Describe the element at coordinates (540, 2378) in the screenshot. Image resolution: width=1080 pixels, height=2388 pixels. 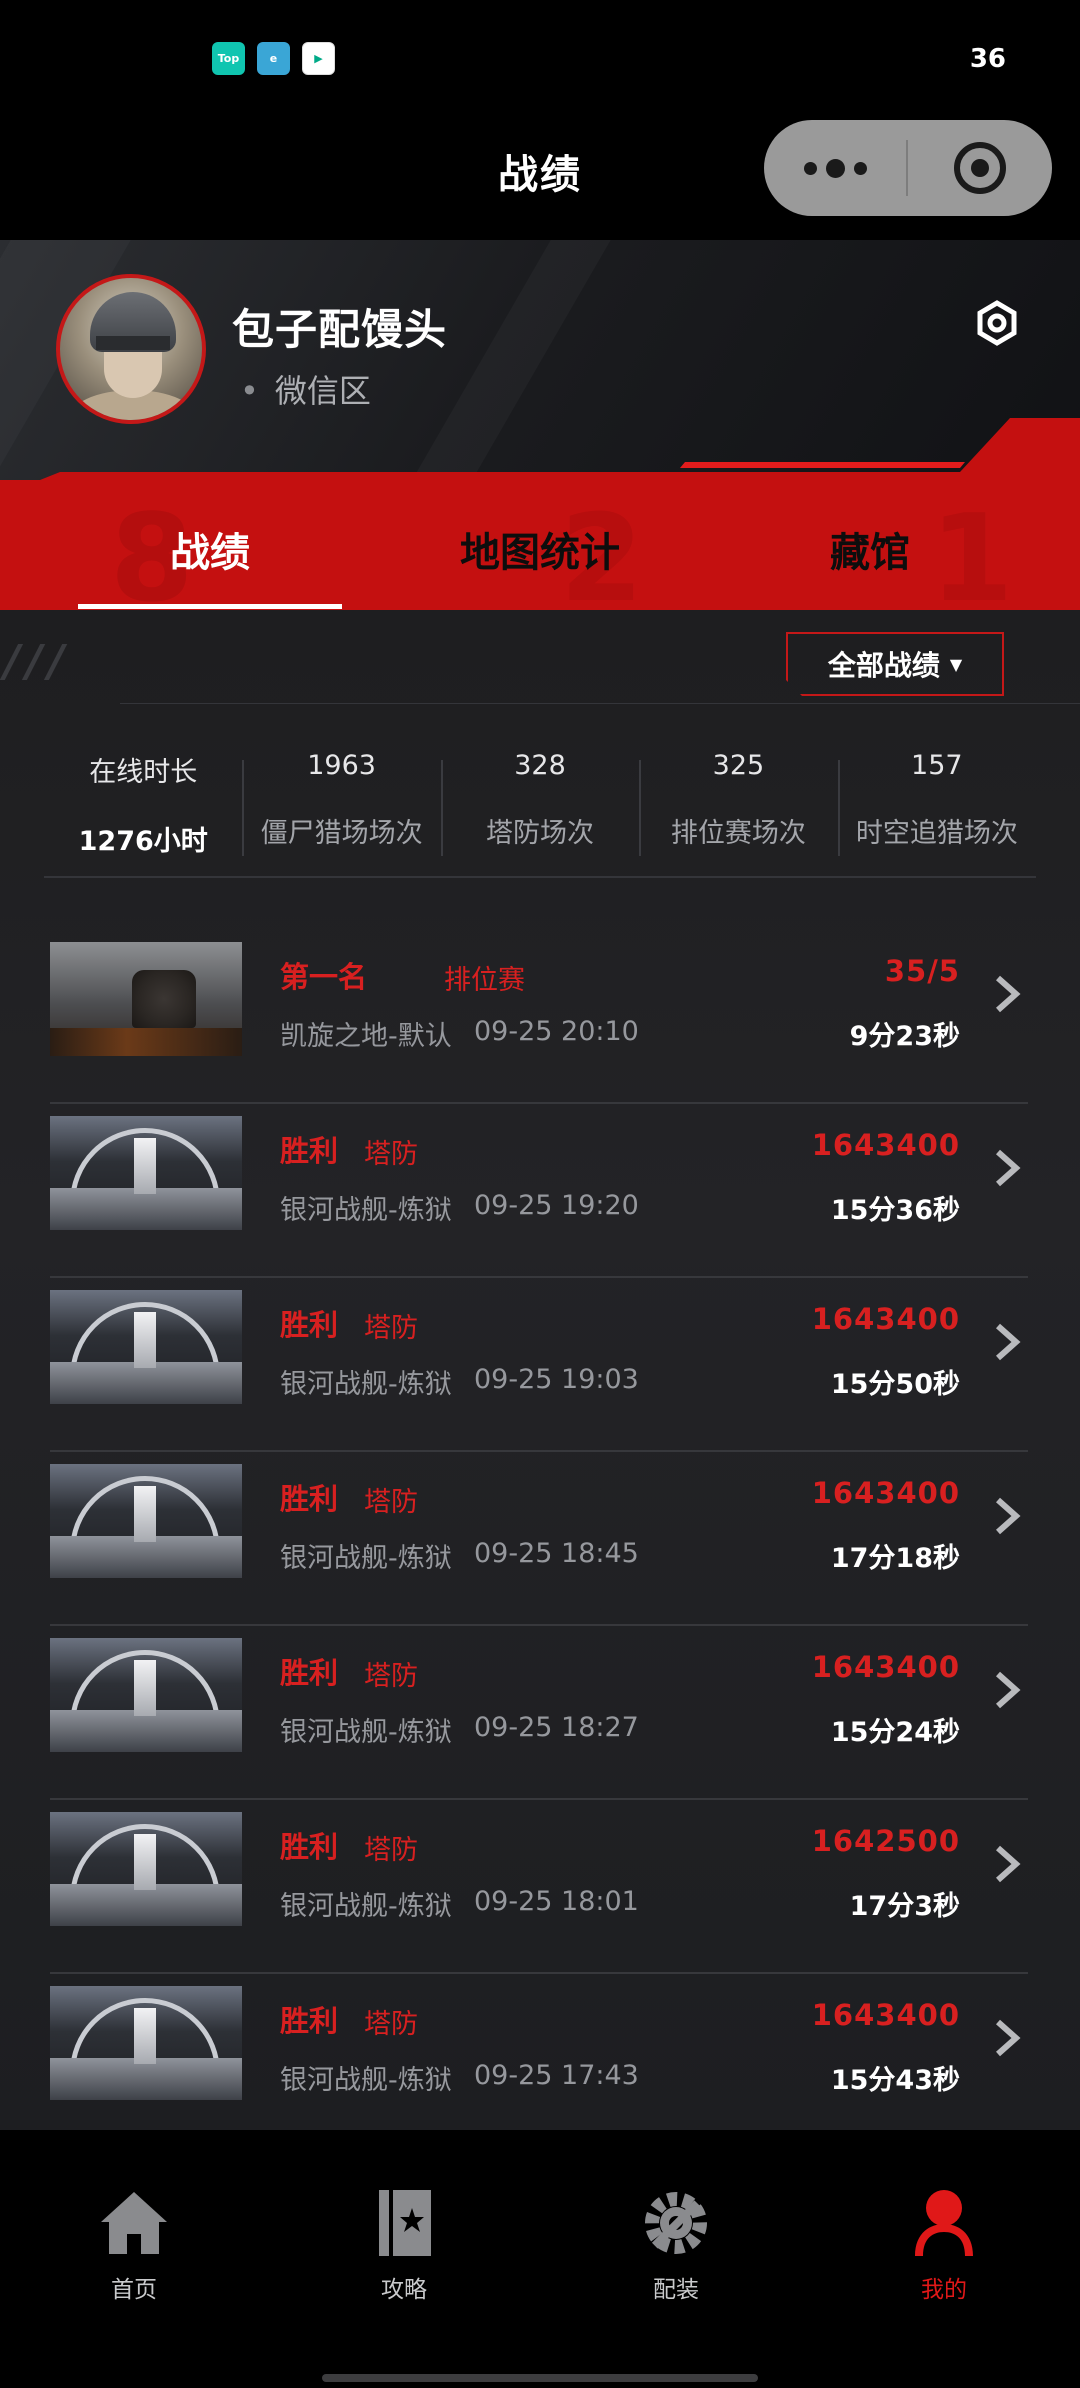
I see `home-indicator` at that location.